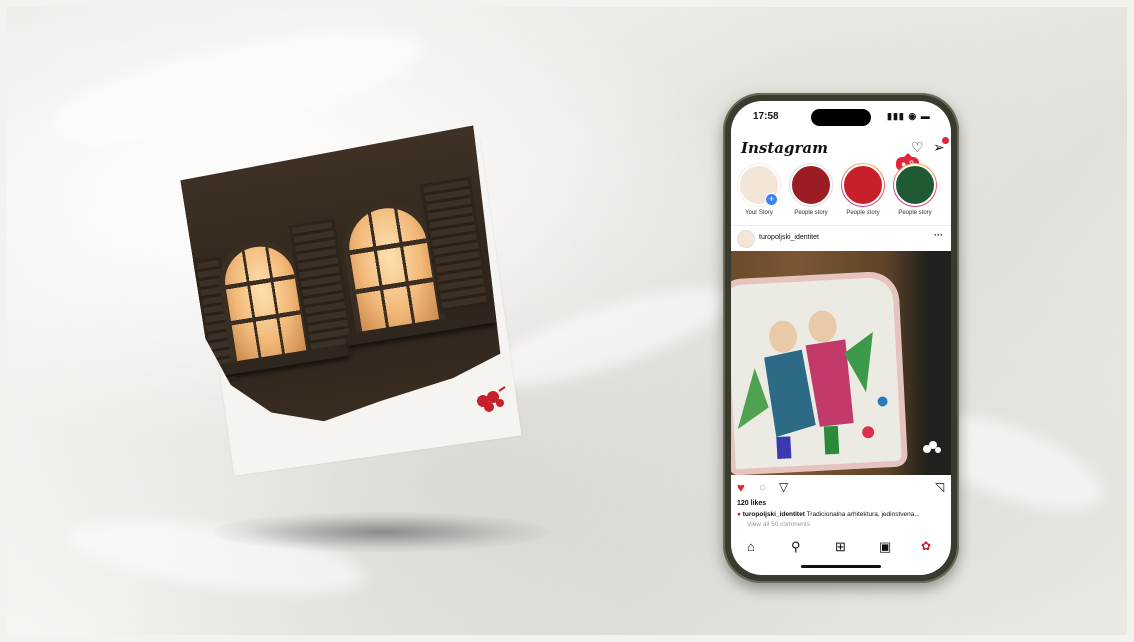 The image size is (1134, 642). What do you see at coordinates (932, 447) in the screenshot?
I see `watermark-flower-icon` at bounding box center [932, 447].